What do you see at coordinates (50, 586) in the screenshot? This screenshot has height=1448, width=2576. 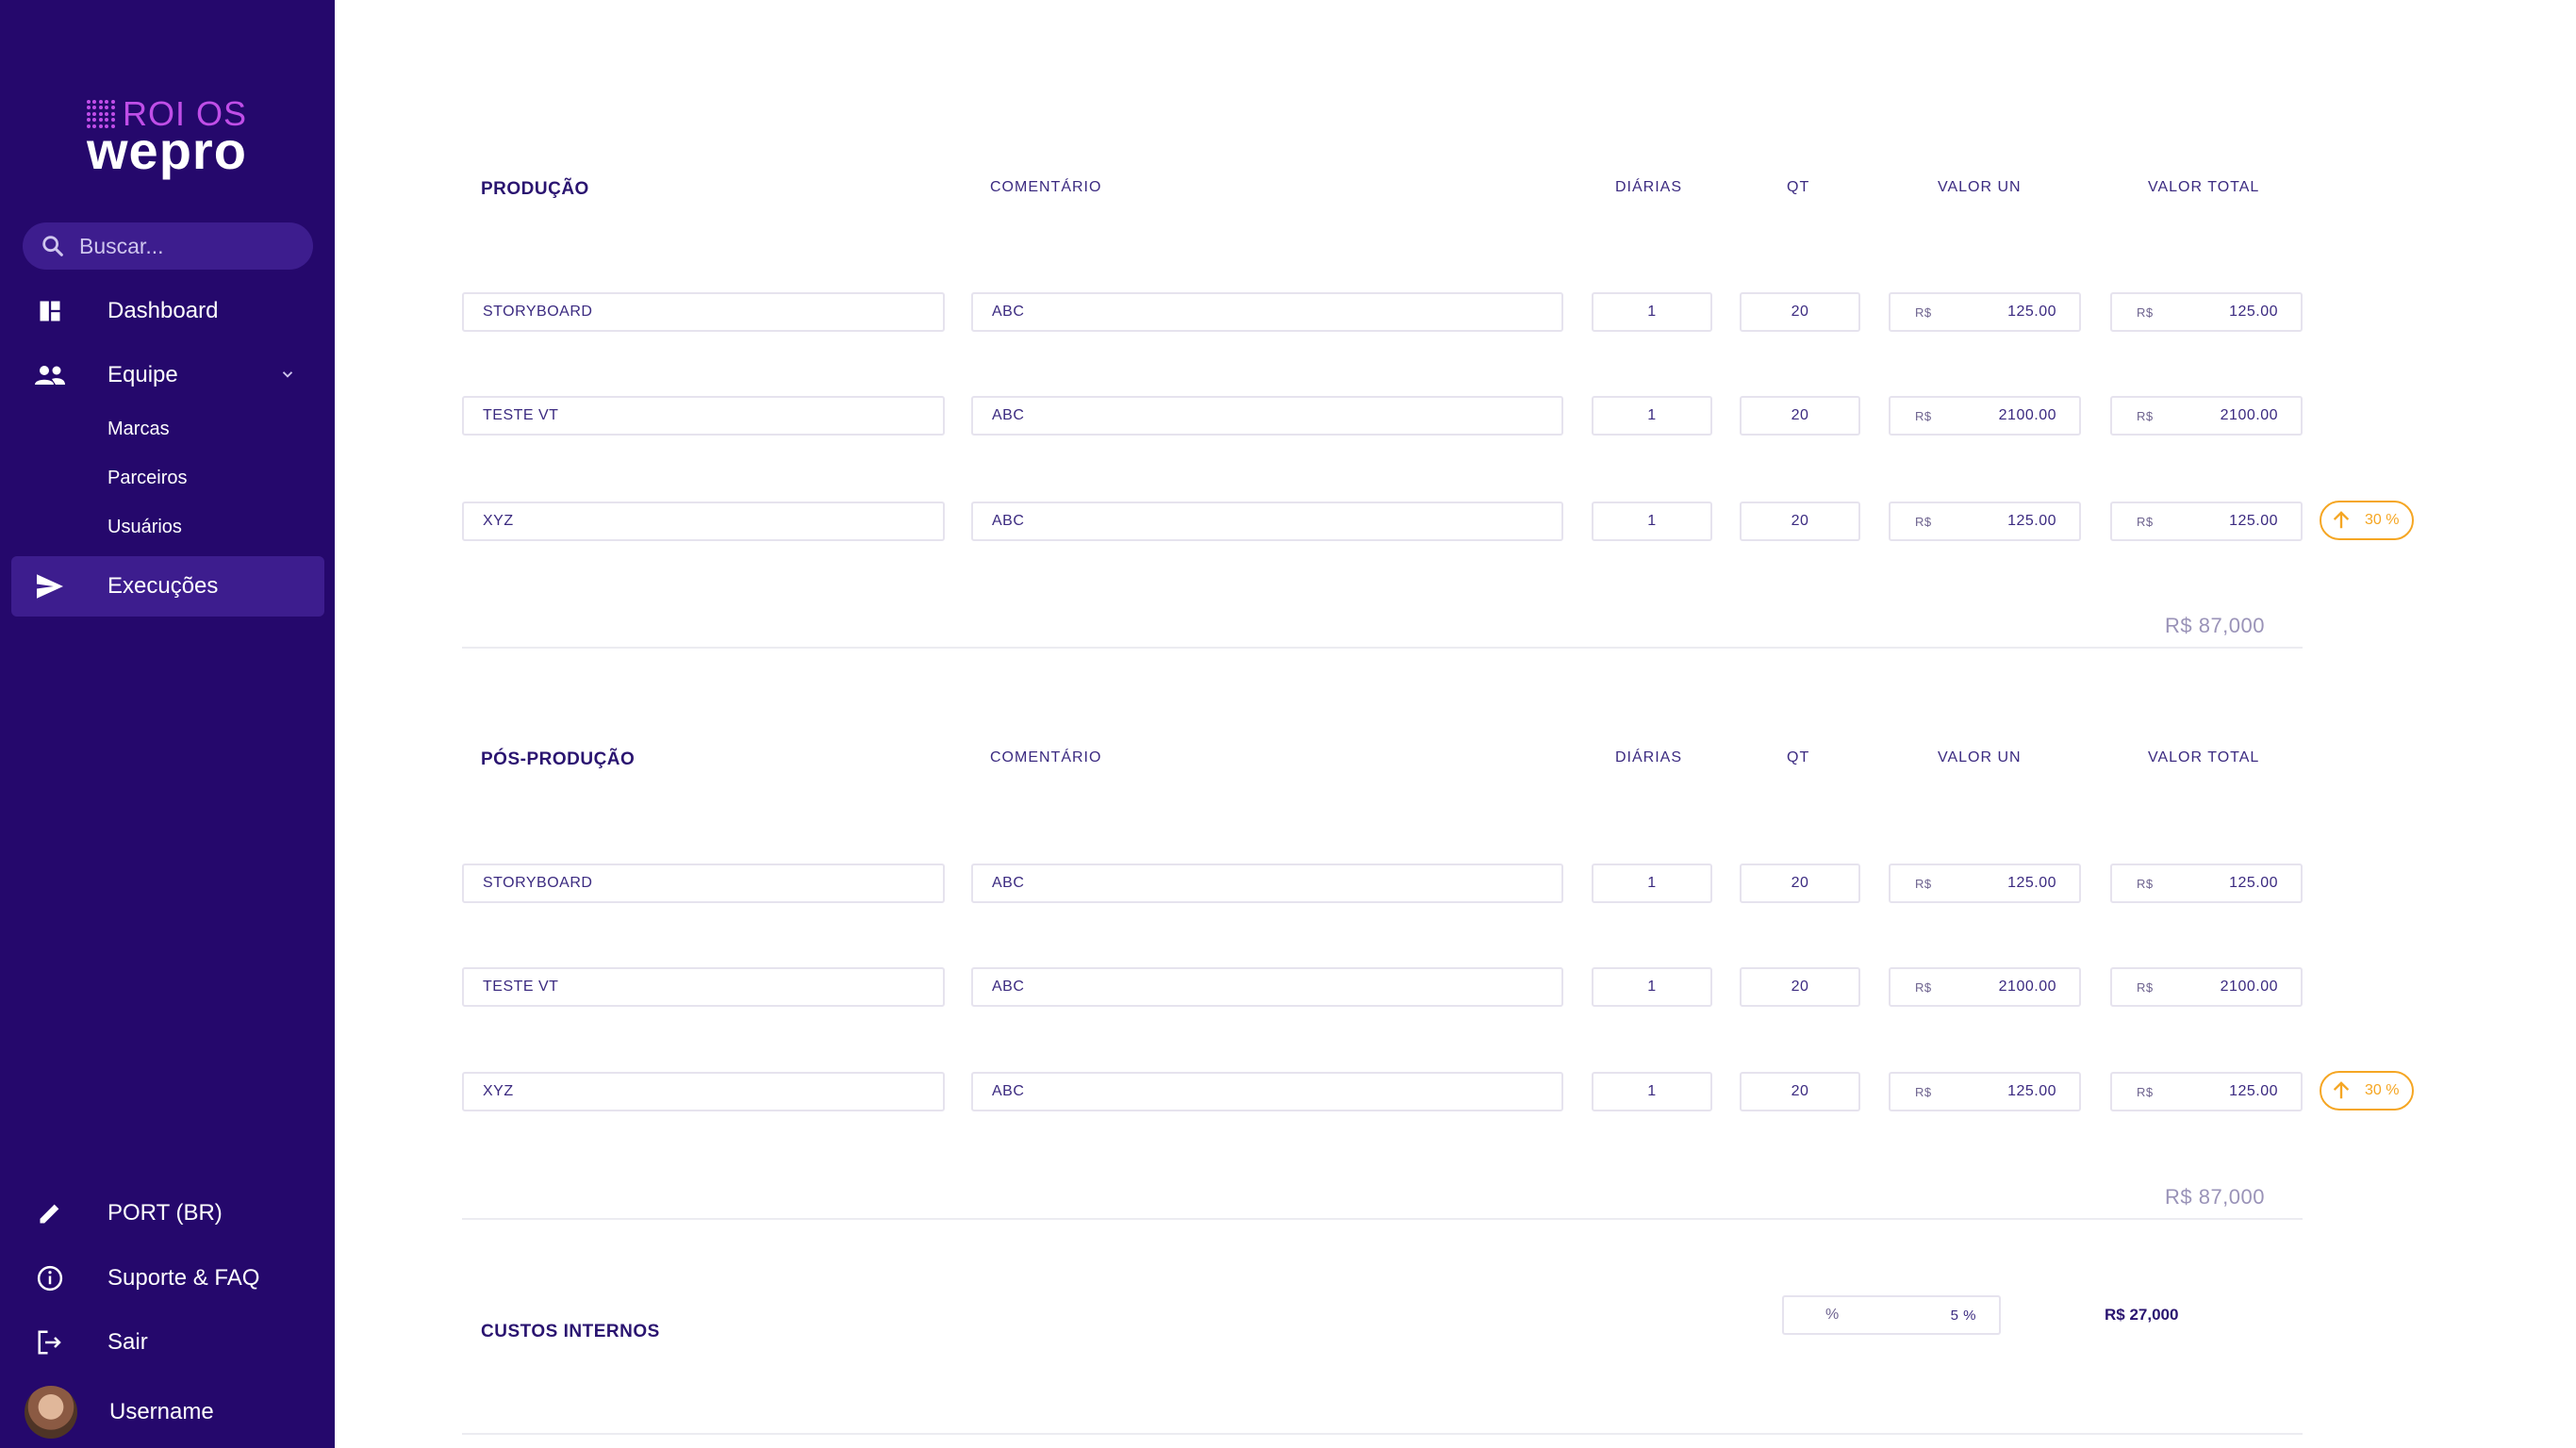 I see `send-icon` at bounding box center [50, 586].